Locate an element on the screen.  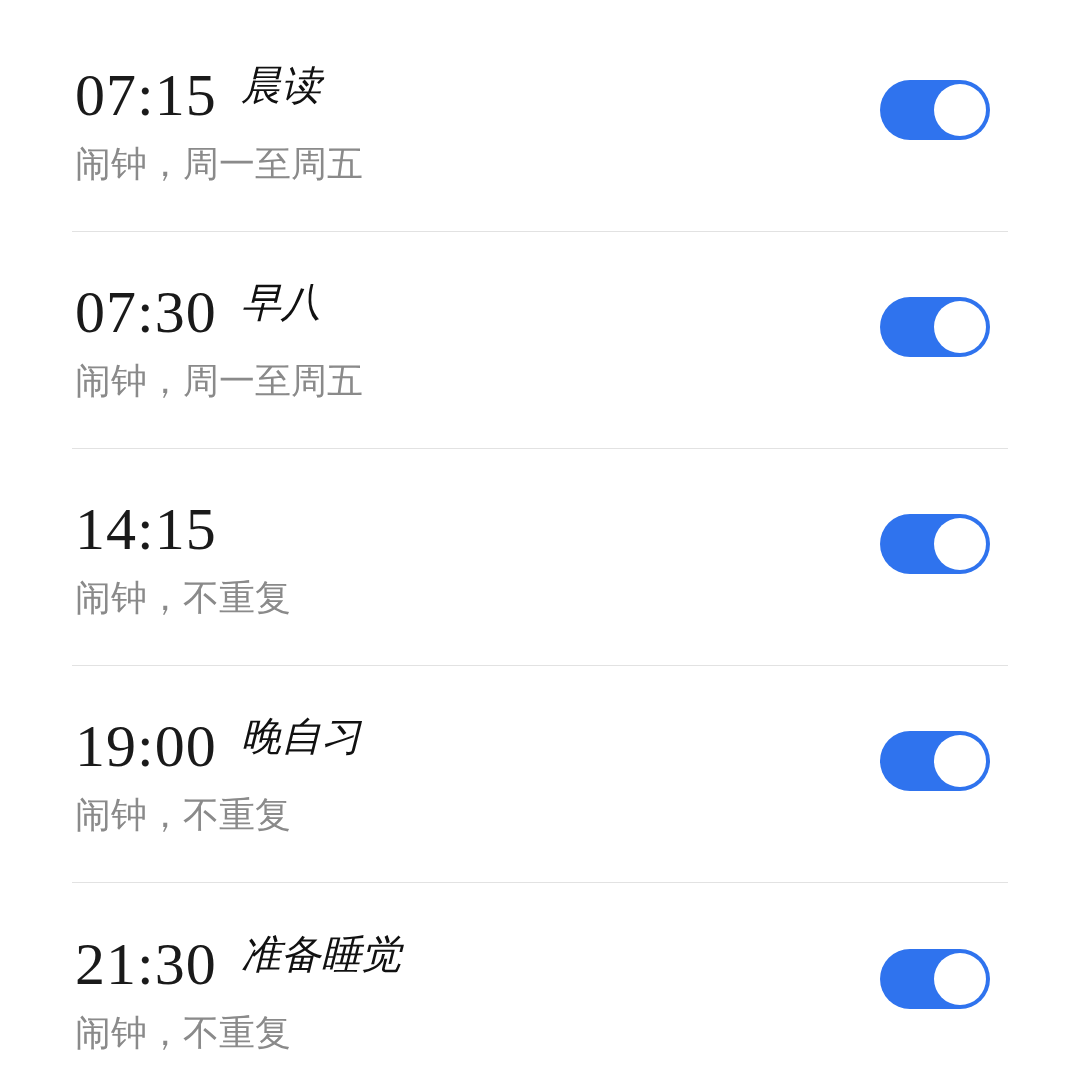
alarm-label: 晚自习 is located at coordinates (300, 736).